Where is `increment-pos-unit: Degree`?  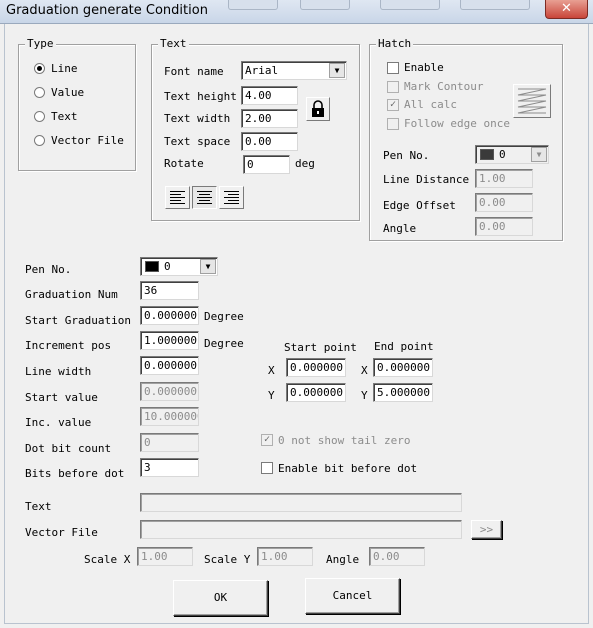
increment-pos-unit: Degree is located at coordinates (224, 343).